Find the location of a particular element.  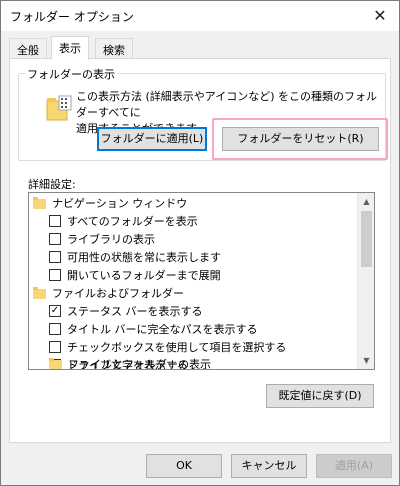

ok-button: OK is located at coordinates (184, 466).